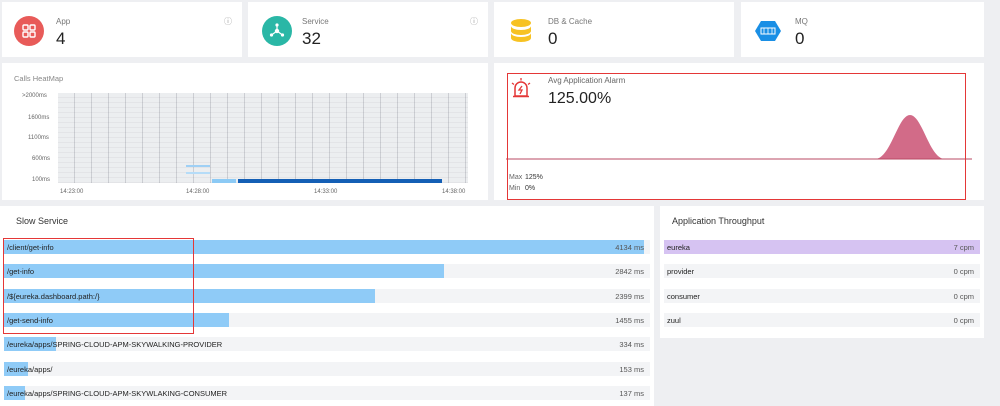 The image size is (1000, 406). Describe the element at coordinates (454, 192) in the screenshot. I see `heatmap-x-tick: 14:38:00` at that location.